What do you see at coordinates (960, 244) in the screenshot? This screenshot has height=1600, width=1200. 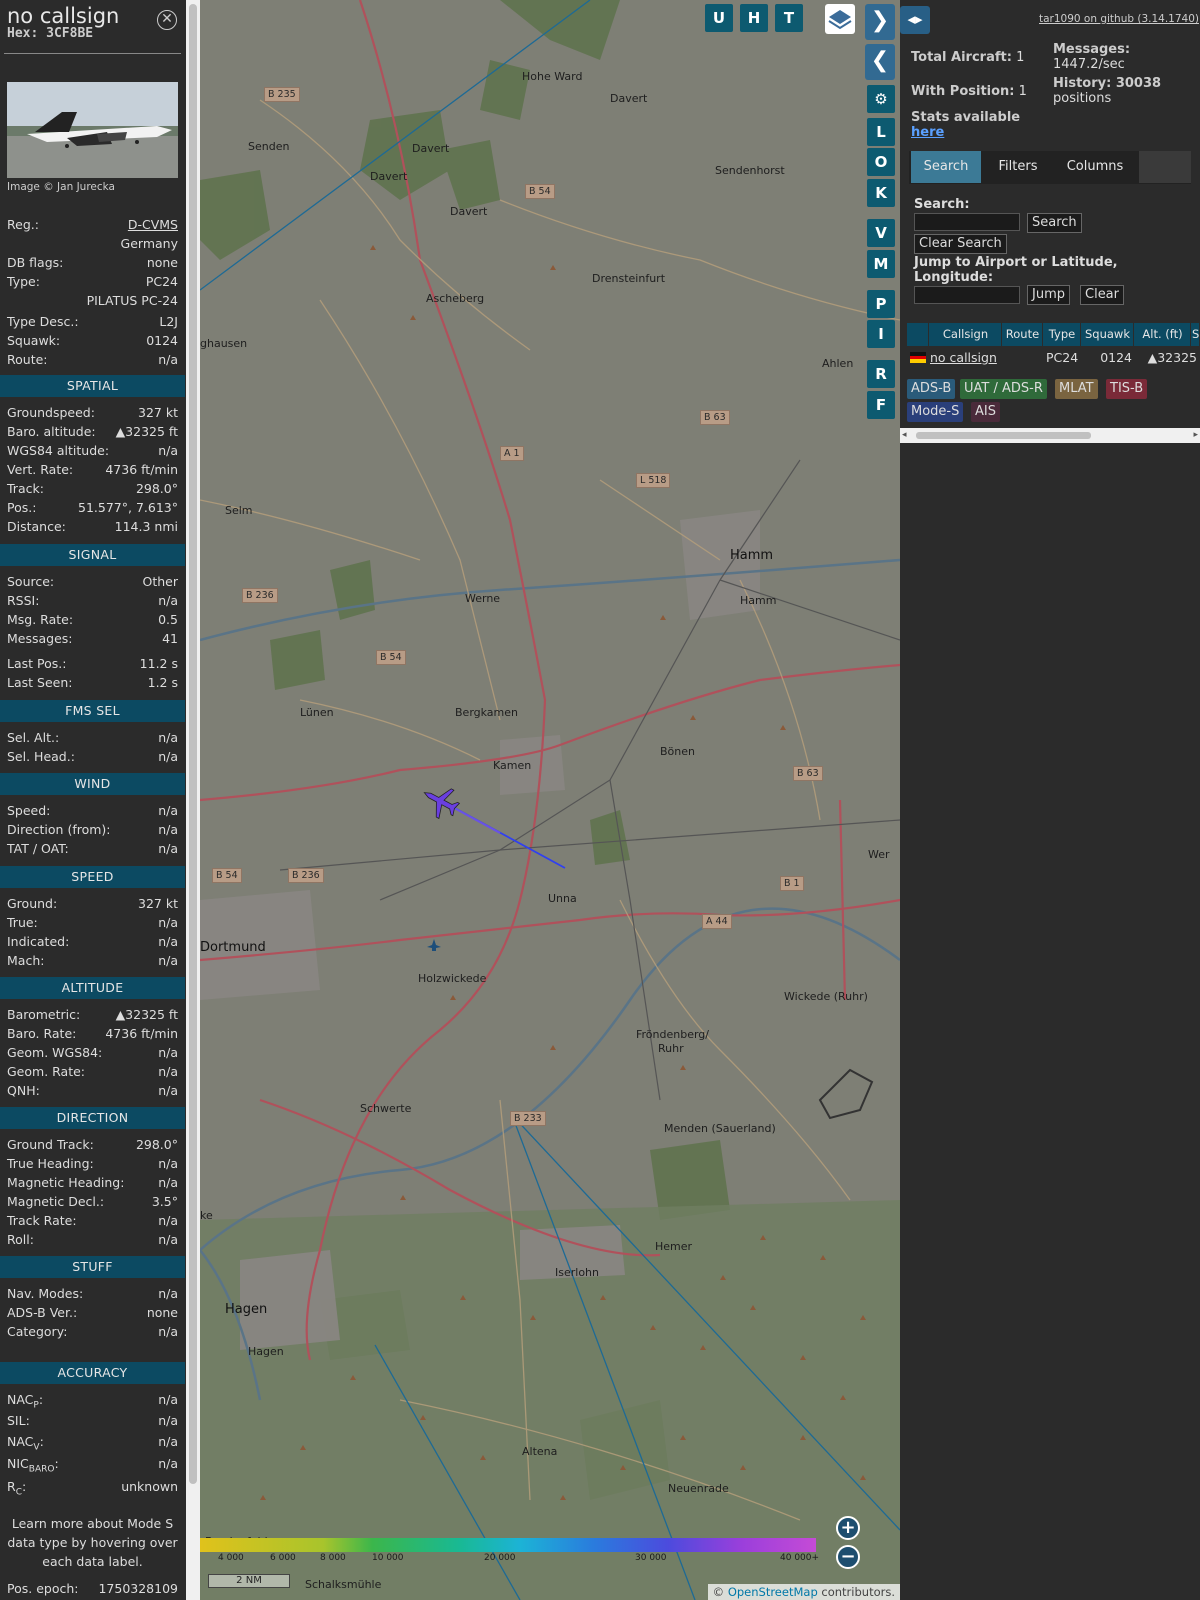 I see `clear-search-button: Clear Search` at bounding box center [960, 244].